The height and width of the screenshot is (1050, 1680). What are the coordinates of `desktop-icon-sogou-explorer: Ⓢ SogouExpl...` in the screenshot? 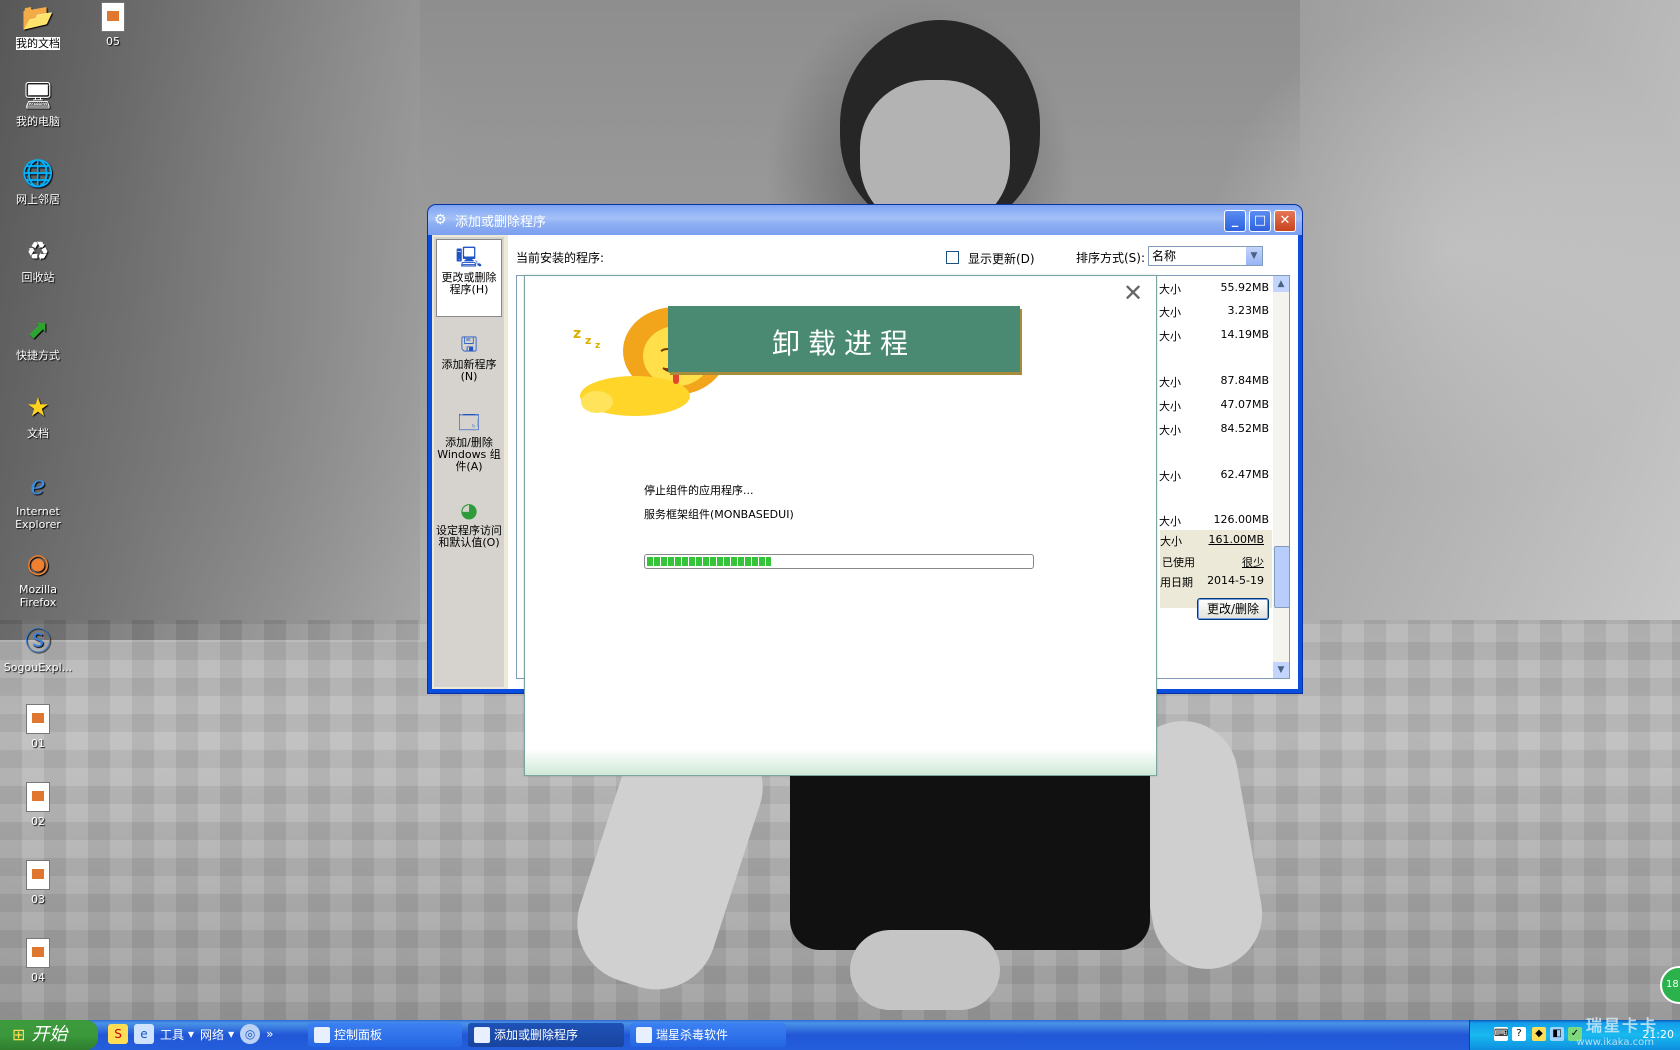 It's located at (38, 650).